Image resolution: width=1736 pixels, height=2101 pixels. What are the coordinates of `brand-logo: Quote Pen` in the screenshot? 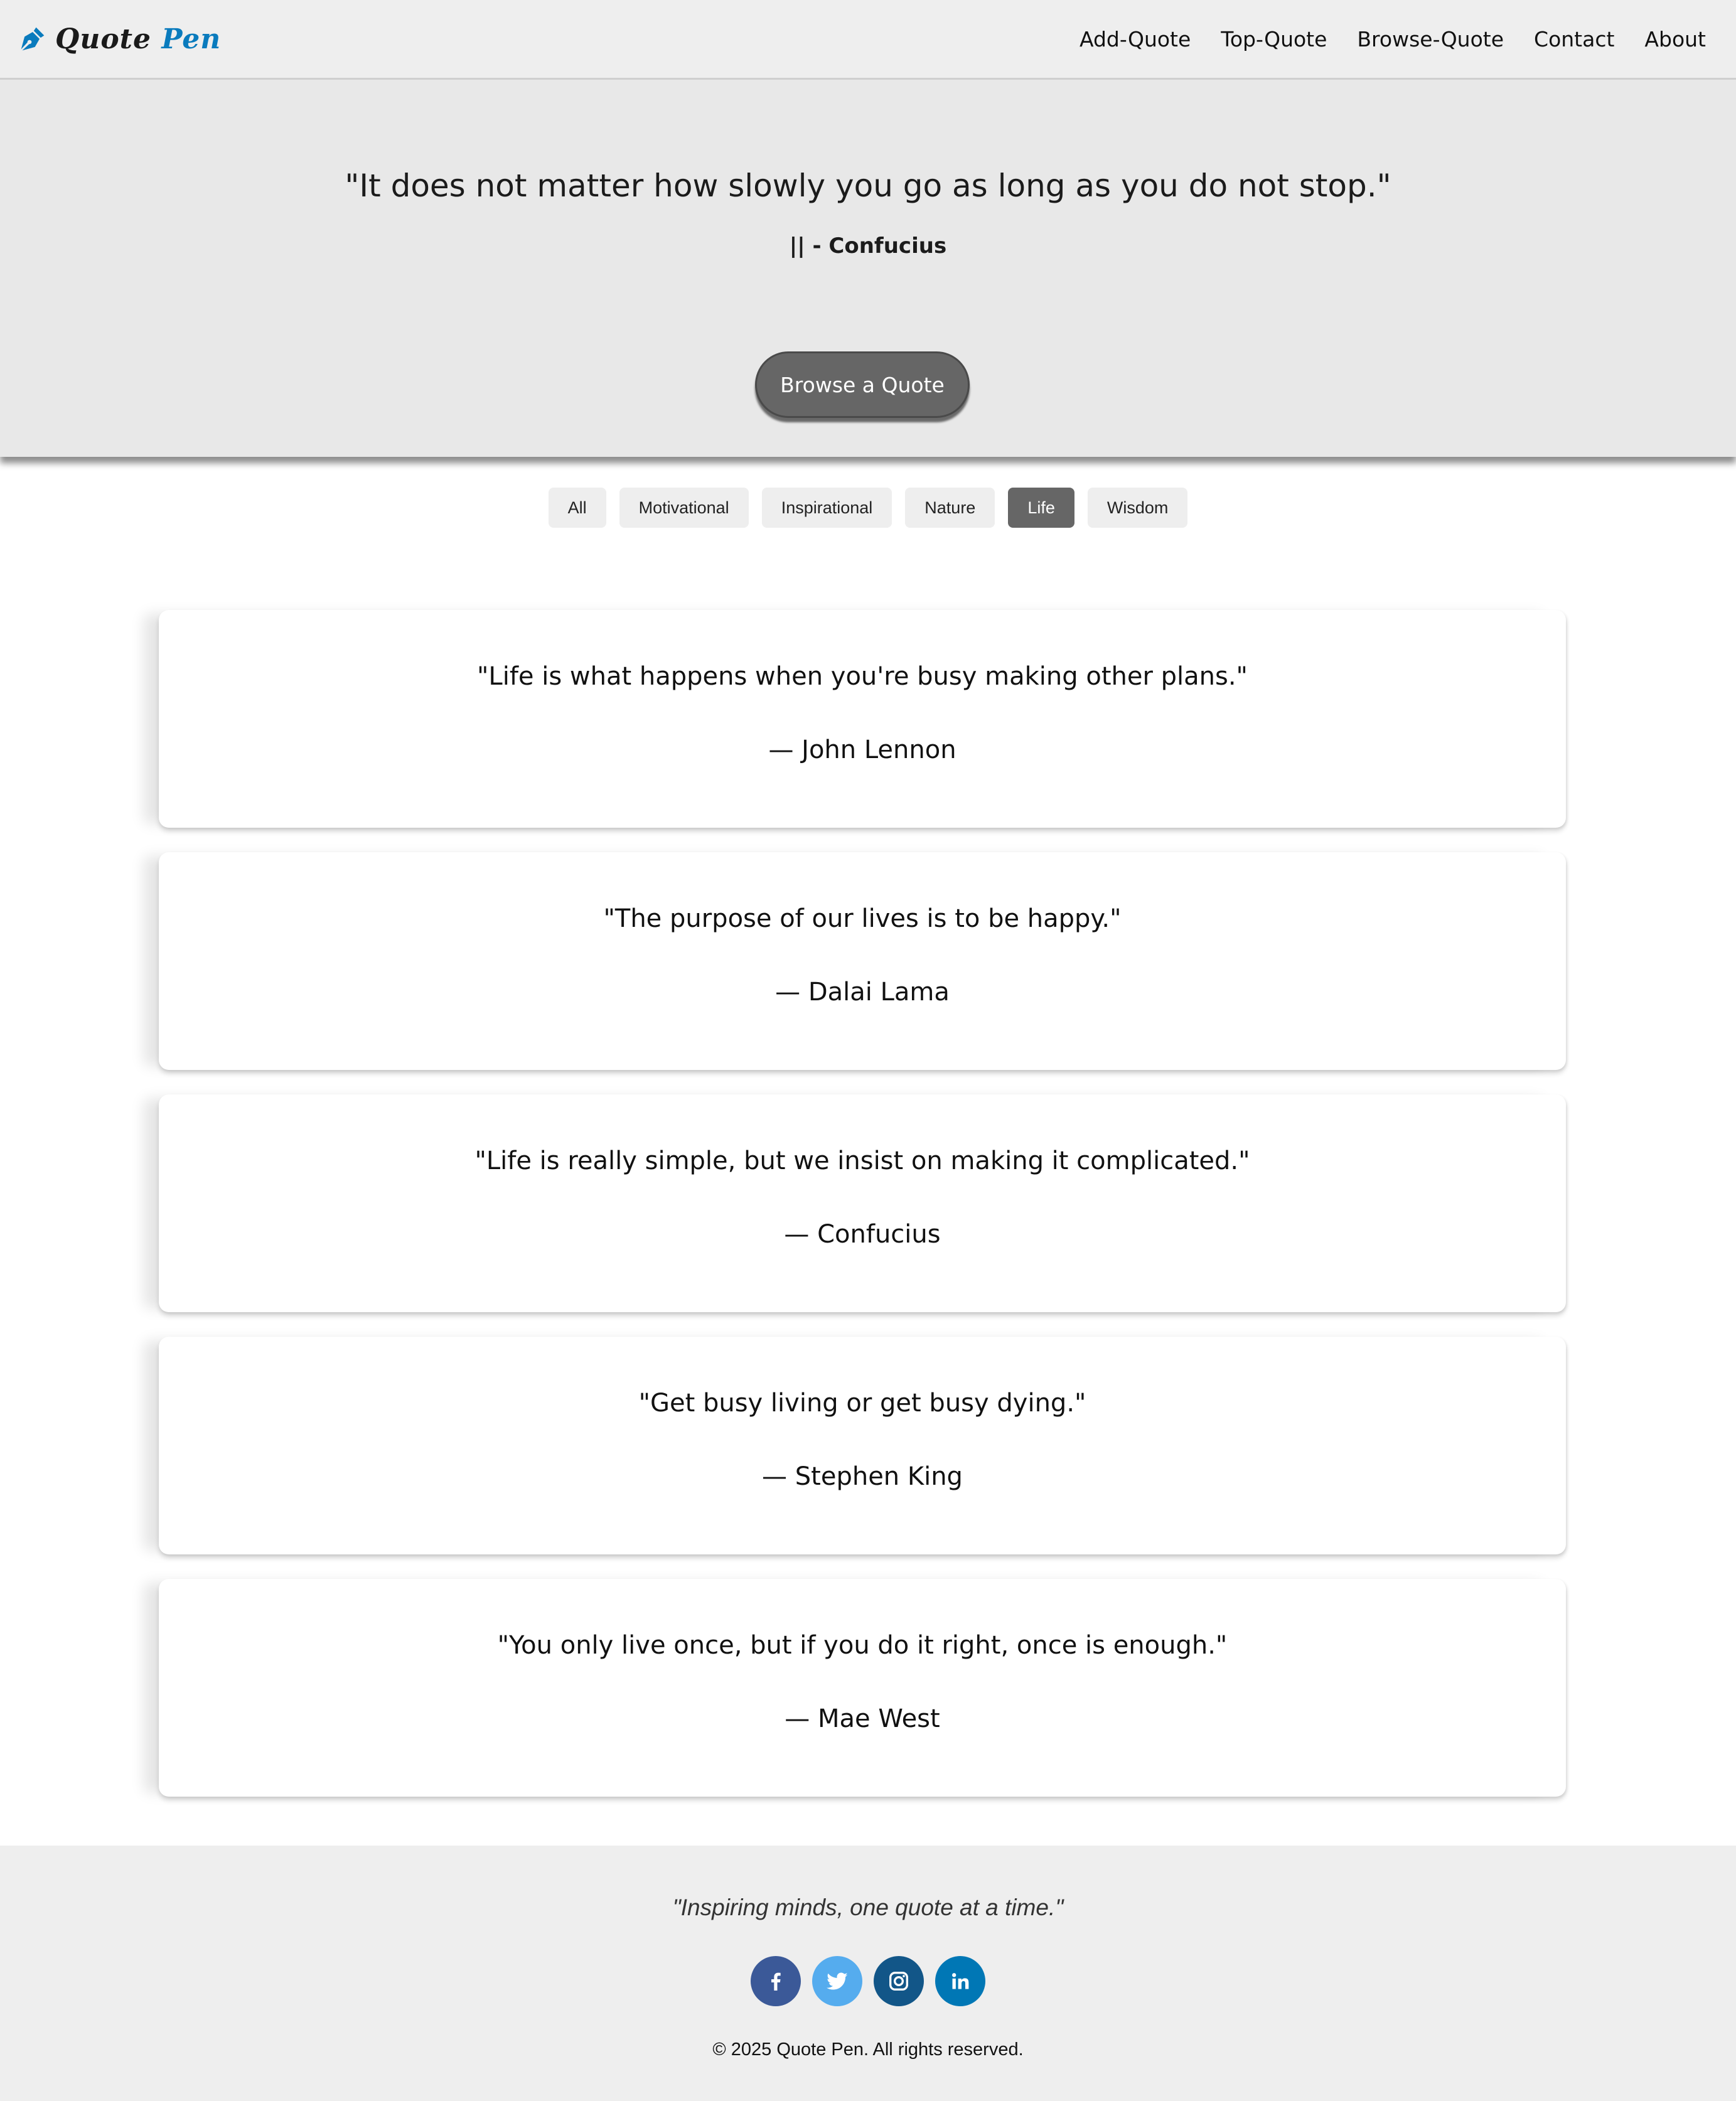 It's located at (120, 39).